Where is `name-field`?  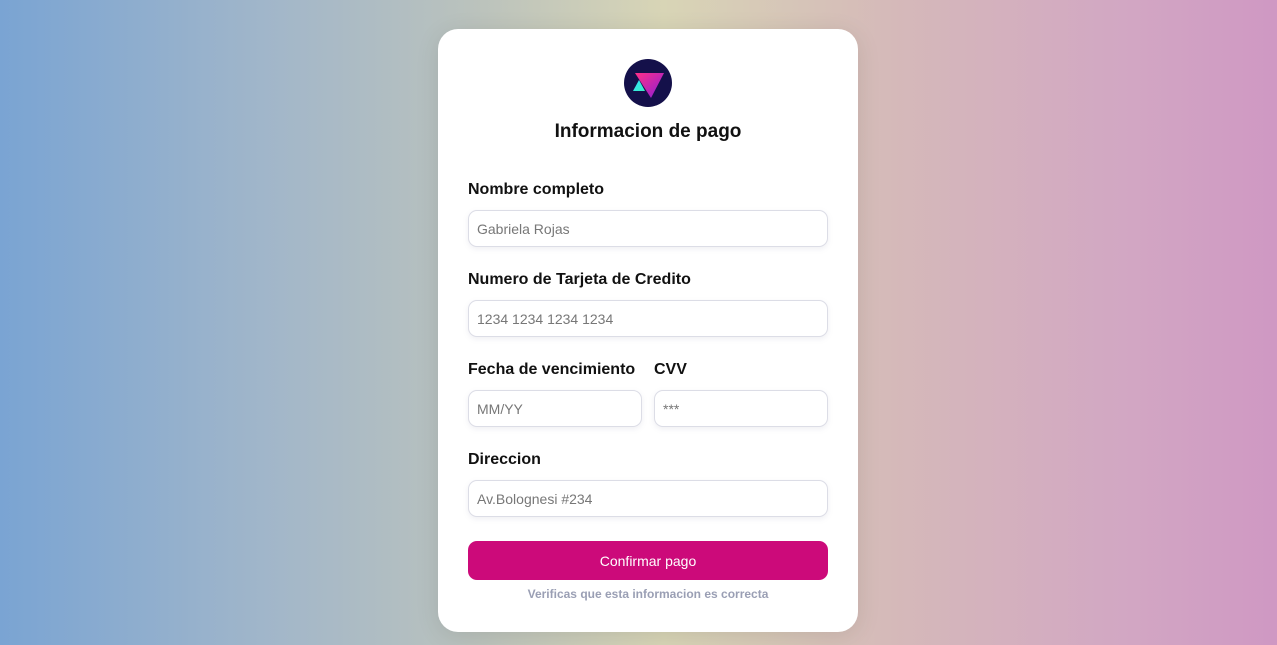 name-field is located at coordinates (648, 228).